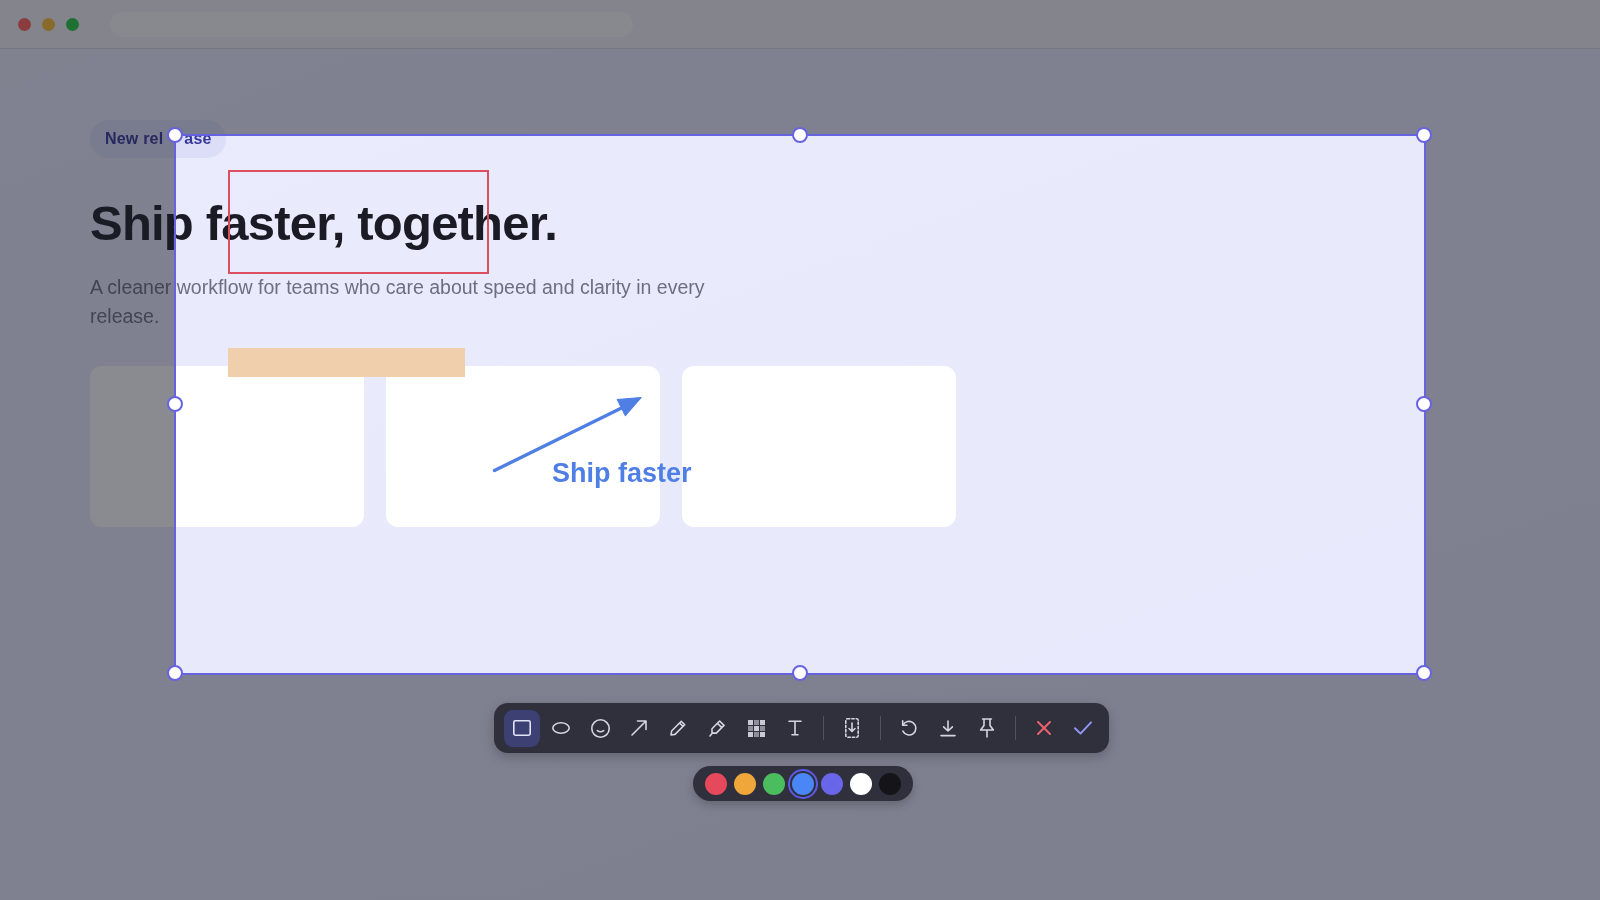  I want to click on circular-arrow-icon, so click(909, 728).